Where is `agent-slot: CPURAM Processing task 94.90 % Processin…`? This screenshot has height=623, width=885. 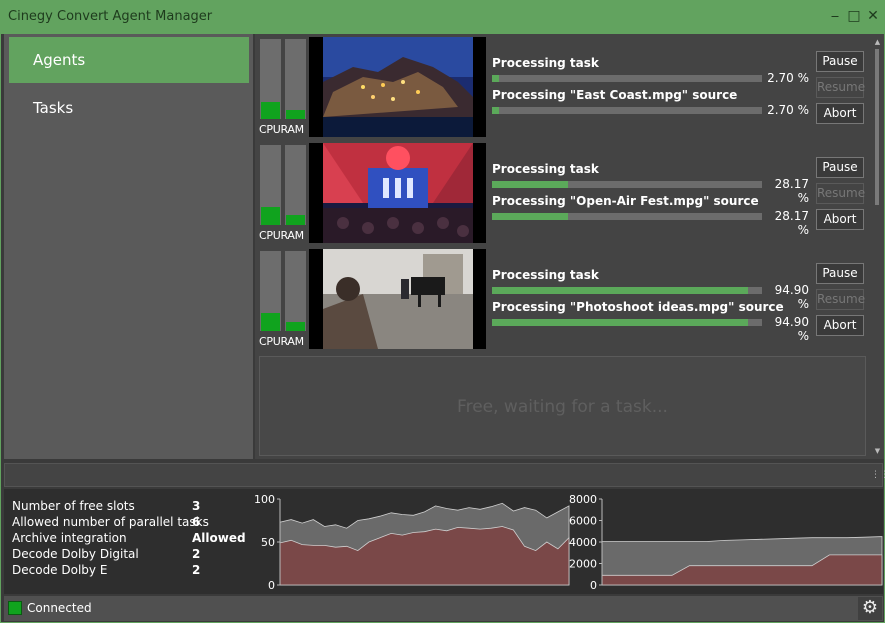
agent-slot: CPURAM Processing task 94.90 % Processin… is located at coordinates (563, 297).